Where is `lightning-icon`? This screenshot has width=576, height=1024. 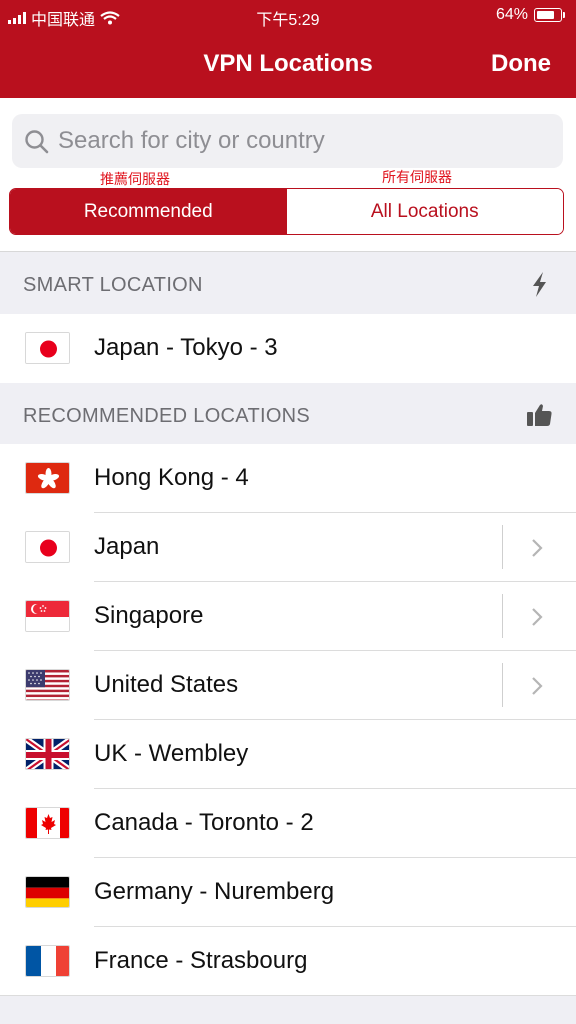
lightning-icon is located at coordinates (539, 284).